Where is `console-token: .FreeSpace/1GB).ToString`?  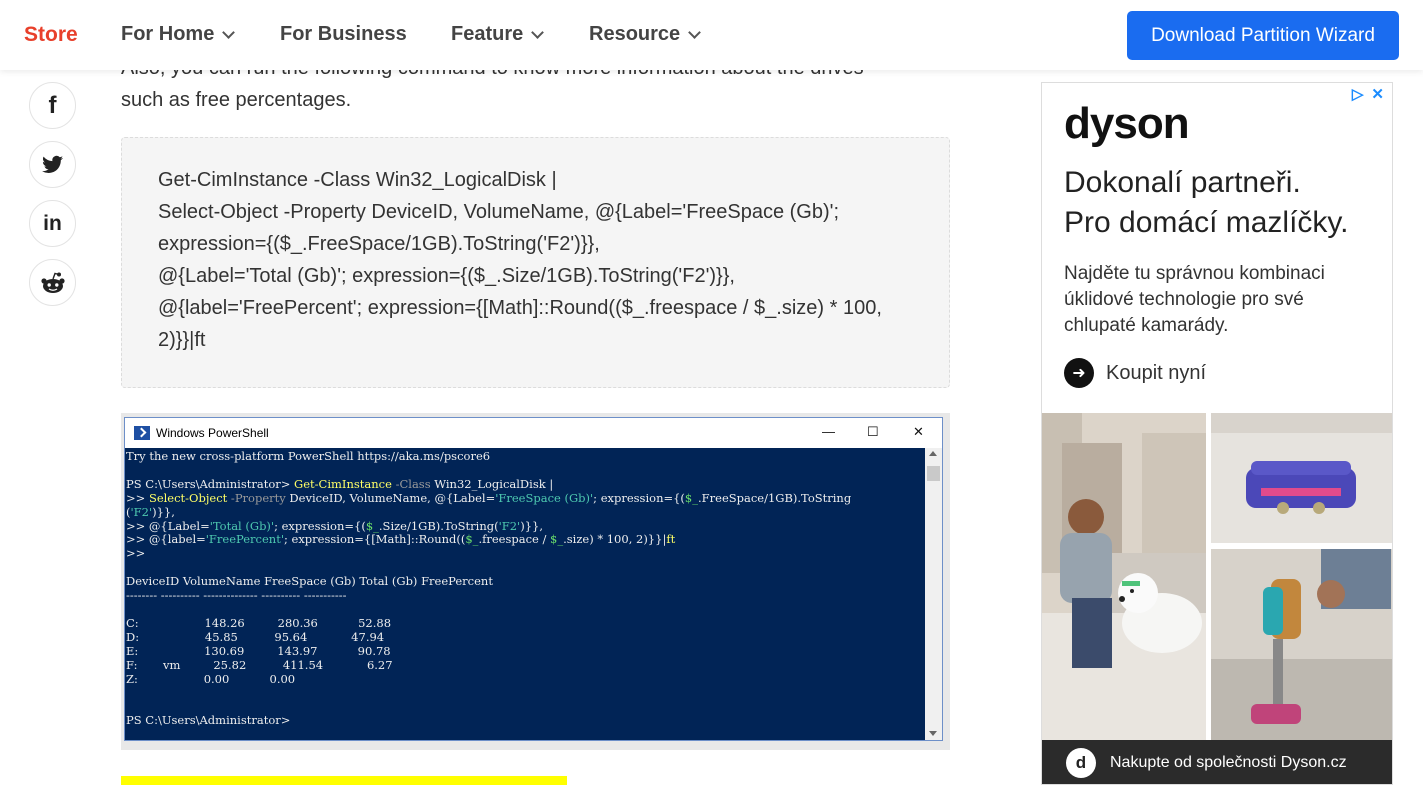
console-token: .FreeSpace/1GB).ToString is located at coordinates (775, 497).